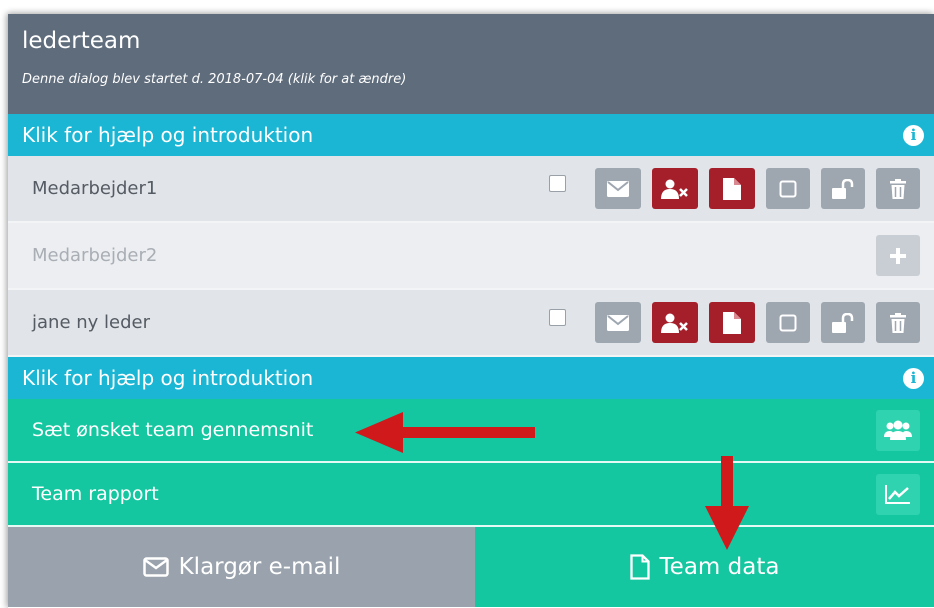  I want to click on envelope-outline-icon, so click(155, 567).